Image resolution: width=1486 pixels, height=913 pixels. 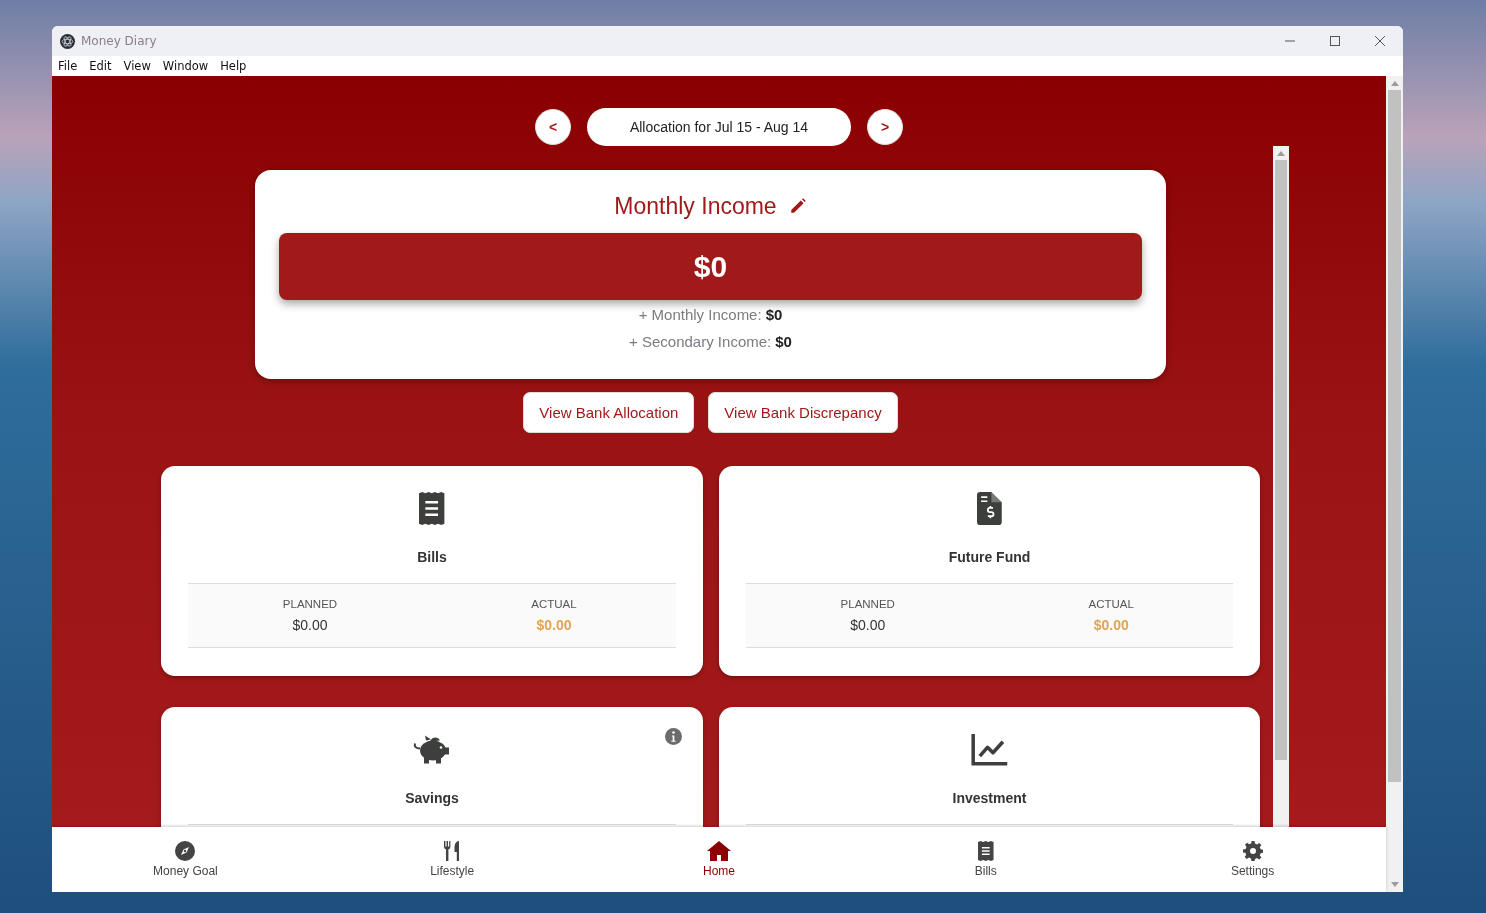 What do you see at coordinates (989, 557) in the screenshot?
I see `category-name: Future Fund` at bounding box center [989, 557].